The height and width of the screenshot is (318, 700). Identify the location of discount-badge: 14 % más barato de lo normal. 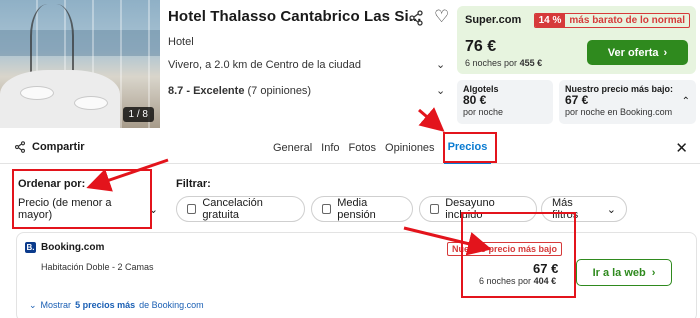
(611, 20).